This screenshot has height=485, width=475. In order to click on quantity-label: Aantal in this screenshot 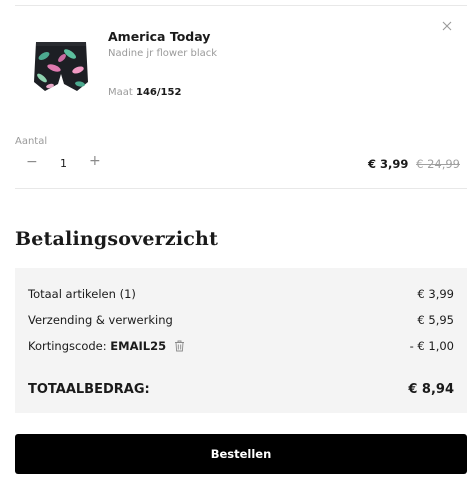, I will do `click(31, 141)`.